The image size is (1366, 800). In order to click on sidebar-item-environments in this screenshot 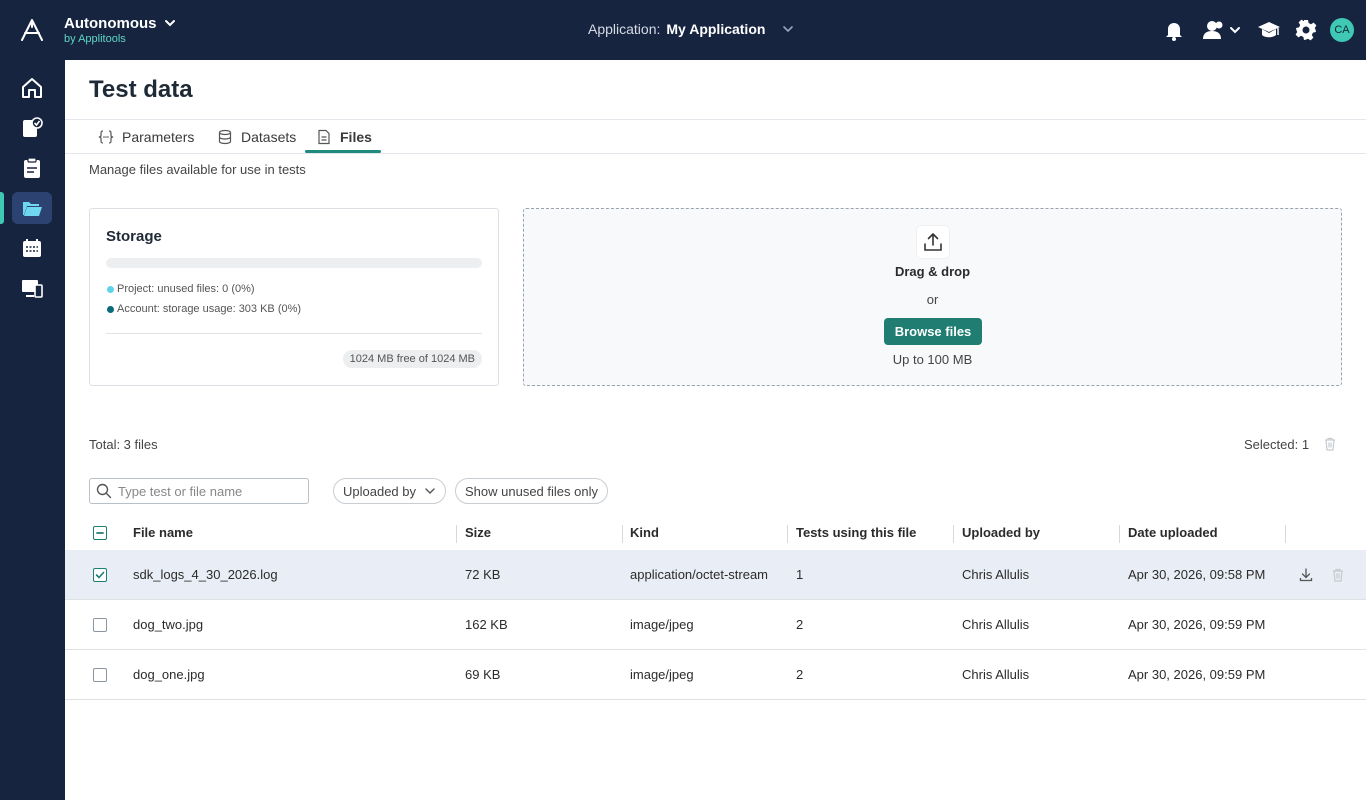, I will do `click(32, 288)`.